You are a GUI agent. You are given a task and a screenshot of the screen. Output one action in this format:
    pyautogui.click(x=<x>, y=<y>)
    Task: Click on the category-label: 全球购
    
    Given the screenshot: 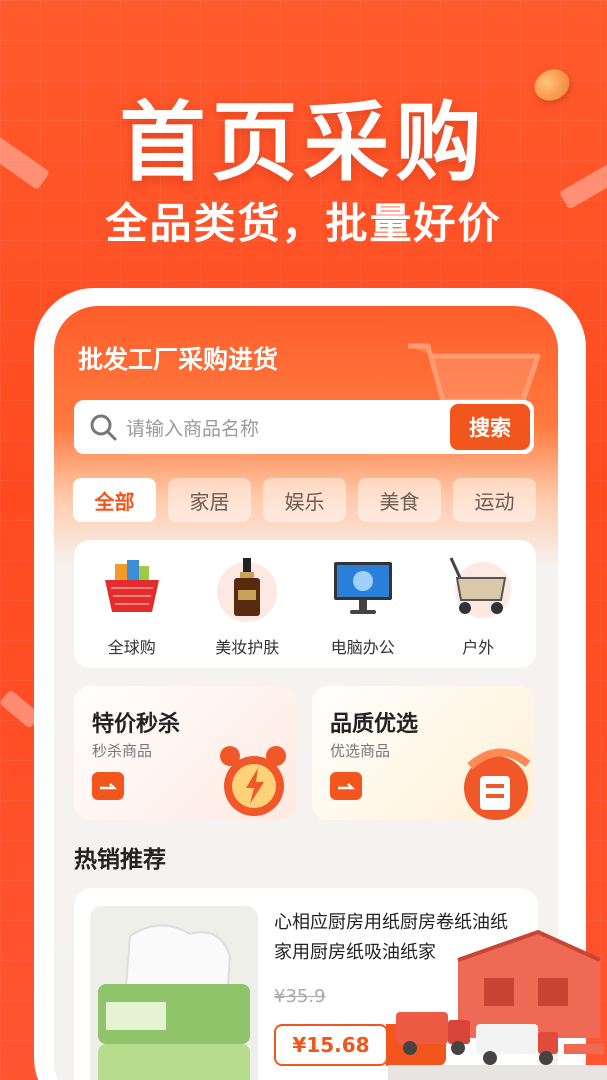 What is the action you would take?
    pyautogui.click(x=131, y=647)
    